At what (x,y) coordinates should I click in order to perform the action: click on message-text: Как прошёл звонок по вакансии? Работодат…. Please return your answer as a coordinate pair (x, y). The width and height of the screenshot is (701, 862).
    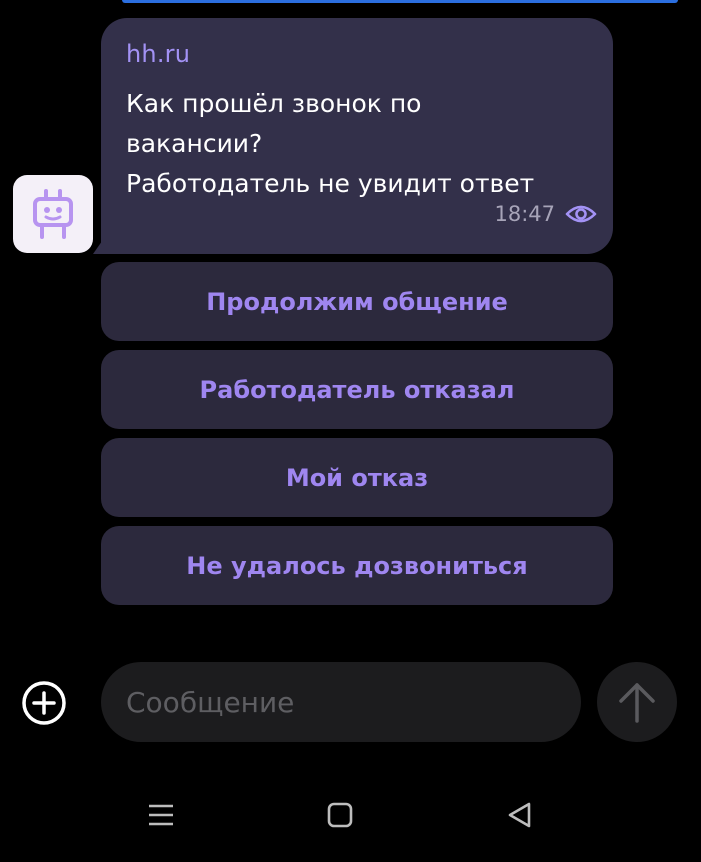
    Looking at the image, I should click on (330, 143).